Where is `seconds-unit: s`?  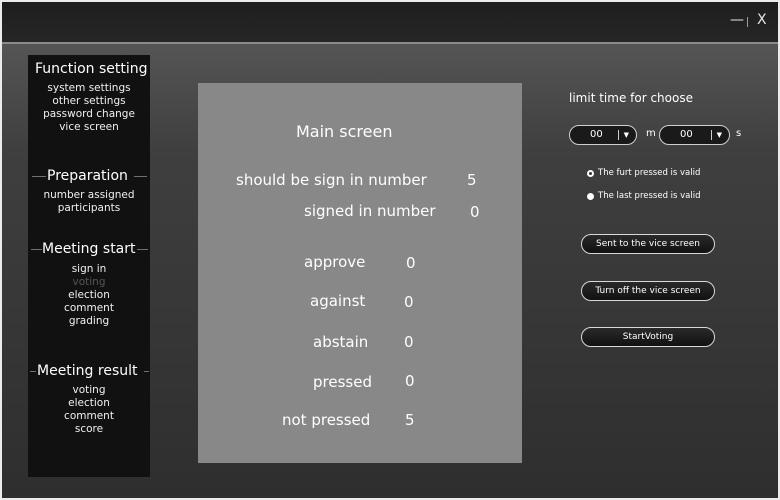 seconds-unit: s is located at coordinates (739, 133).